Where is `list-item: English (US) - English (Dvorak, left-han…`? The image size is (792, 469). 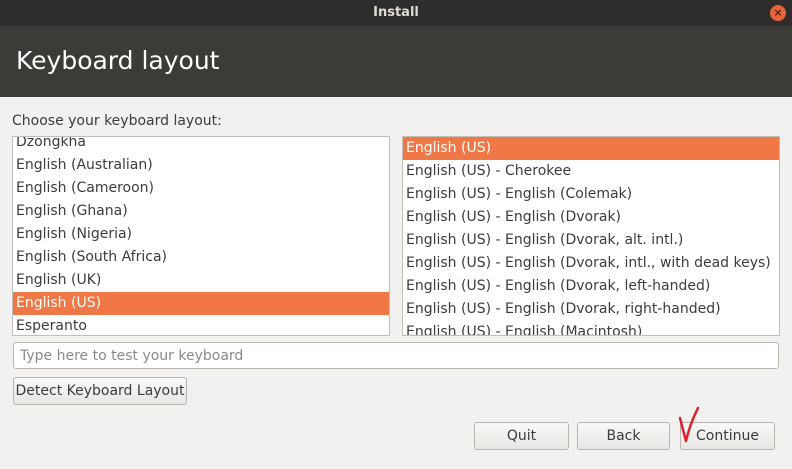 list-item: English (US) - English (Dvorak, left-han… is located at coordinates (591, 286).